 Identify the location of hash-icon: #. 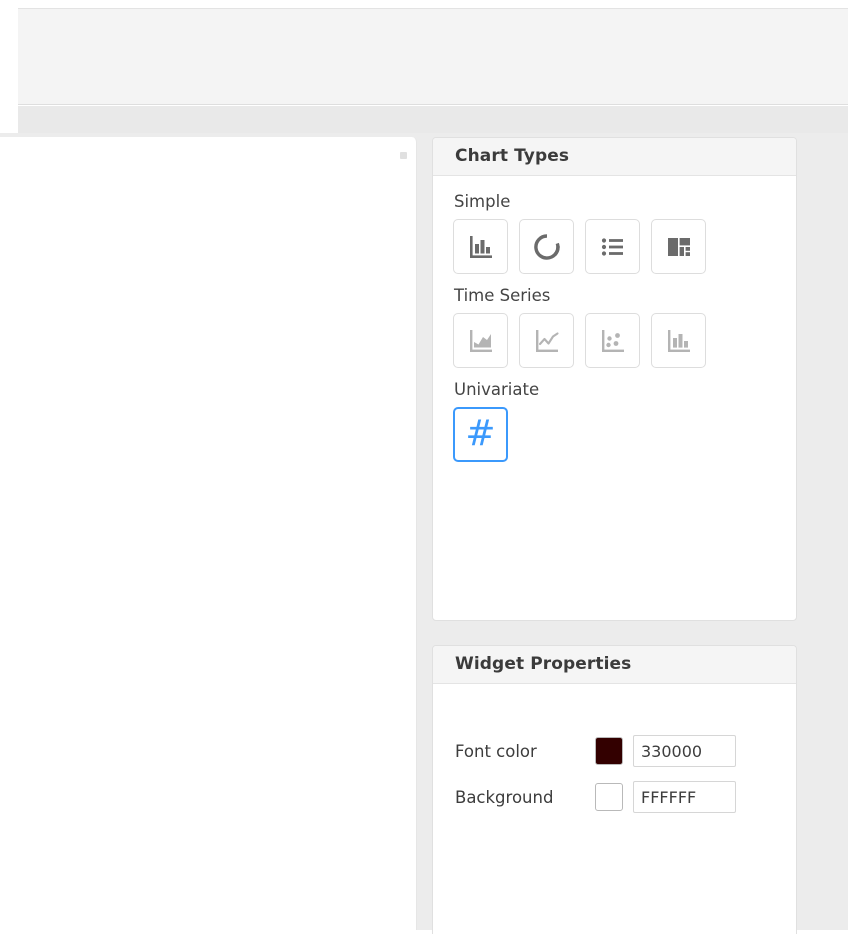
(480, 433).